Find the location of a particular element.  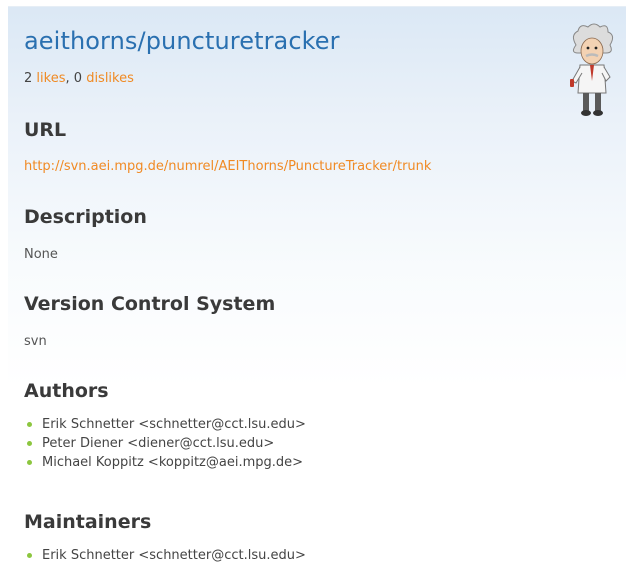

vcs-value: svn is located at coordinates (35, 341).